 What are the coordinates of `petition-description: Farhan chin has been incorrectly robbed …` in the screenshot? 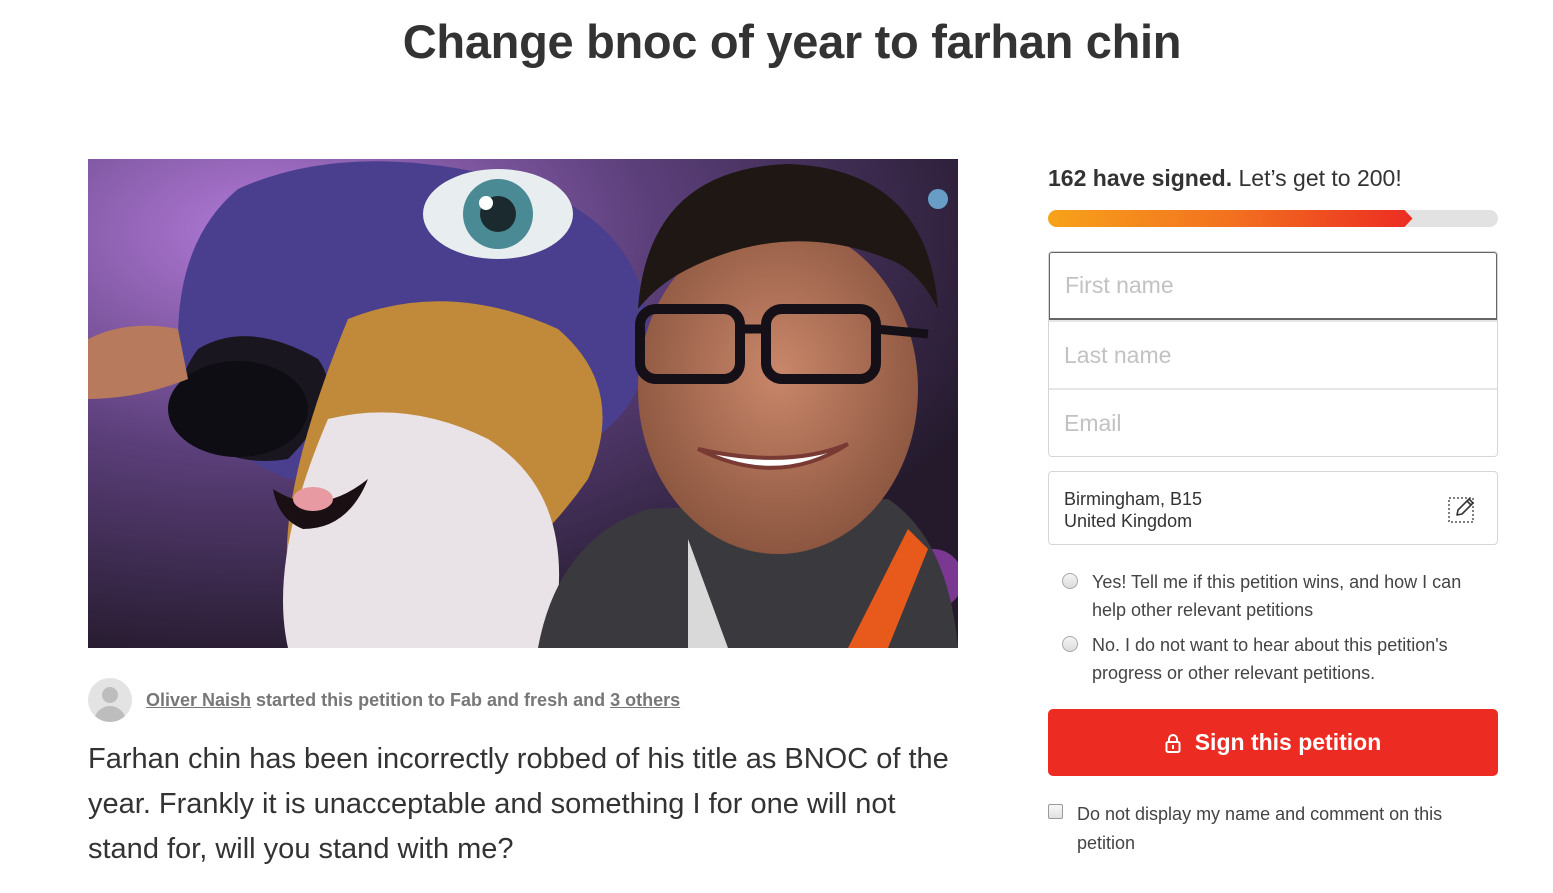 It's located at (518, 804).